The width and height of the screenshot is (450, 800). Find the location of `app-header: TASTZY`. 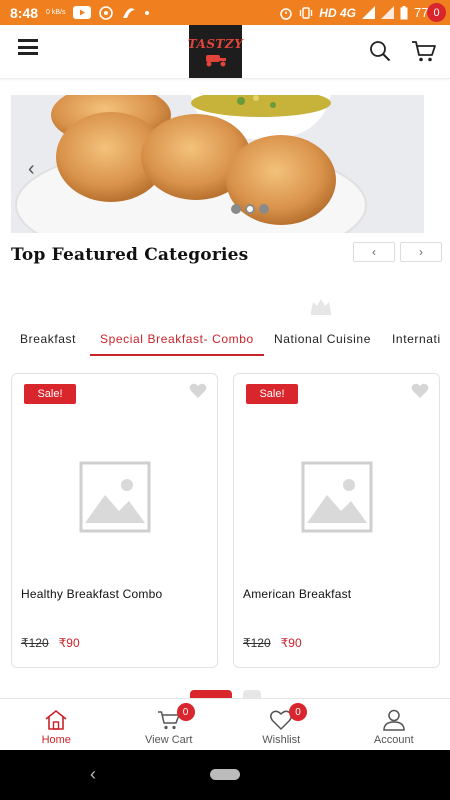

app-header: TASTZY is located at coordinates (225, 52).